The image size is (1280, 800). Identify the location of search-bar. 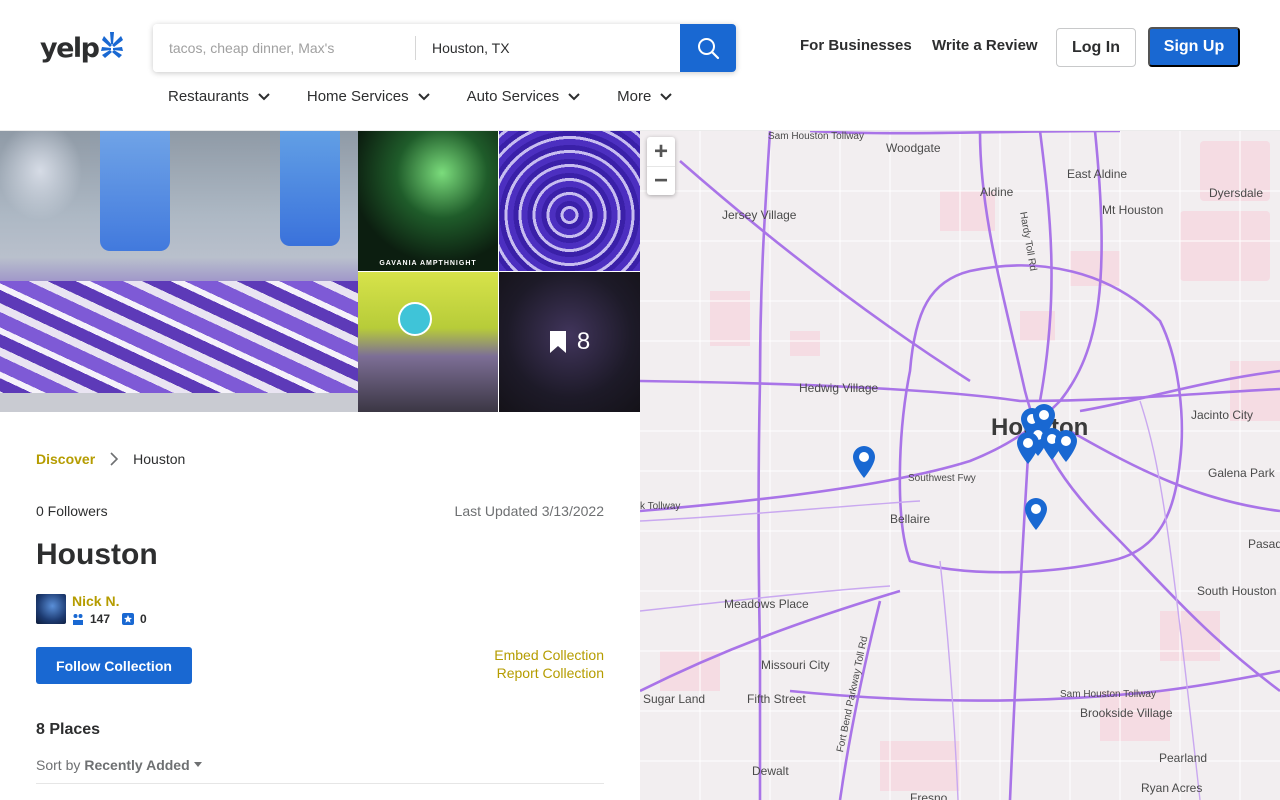
(444, 48).